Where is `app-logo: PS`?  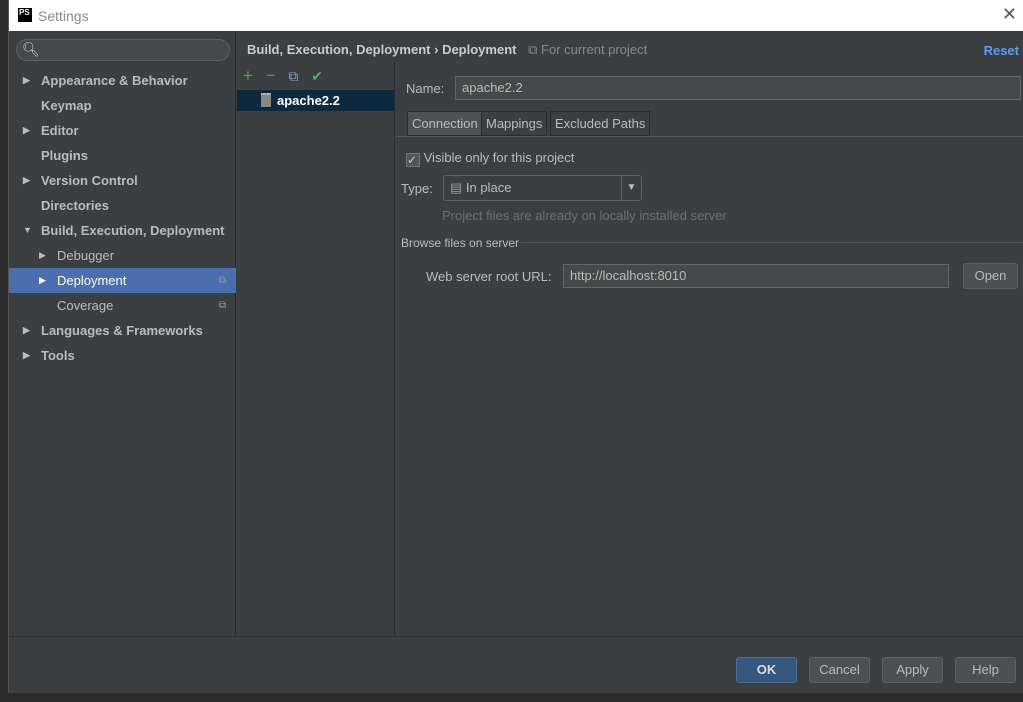 app-logo: PS is located at coordinates (25, 15).